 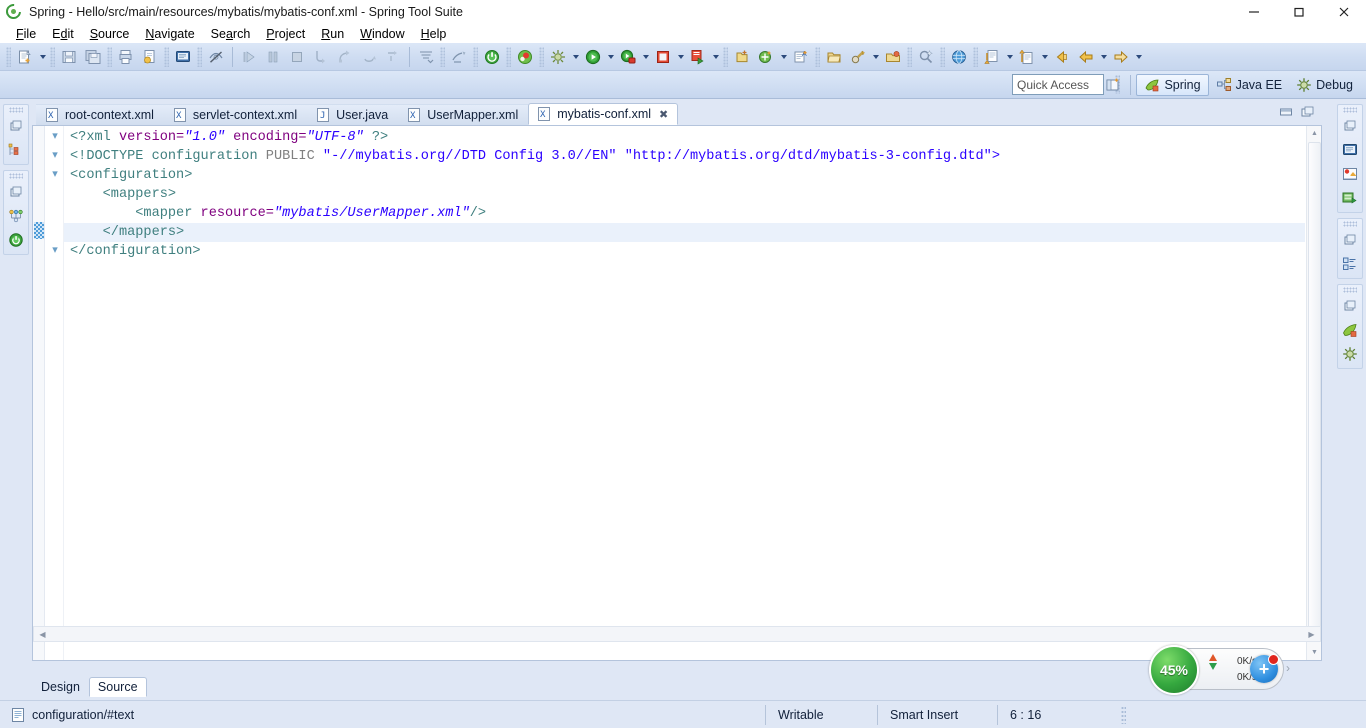 I want to click on outline-icon, so click(x=16, y=216).